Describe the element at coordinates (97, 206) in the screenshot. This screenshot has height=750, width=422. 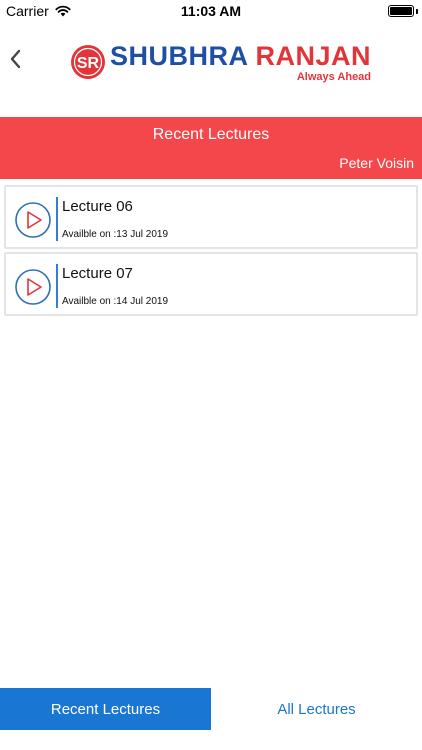
I see `lecture-title: Lecture 06` at that location.